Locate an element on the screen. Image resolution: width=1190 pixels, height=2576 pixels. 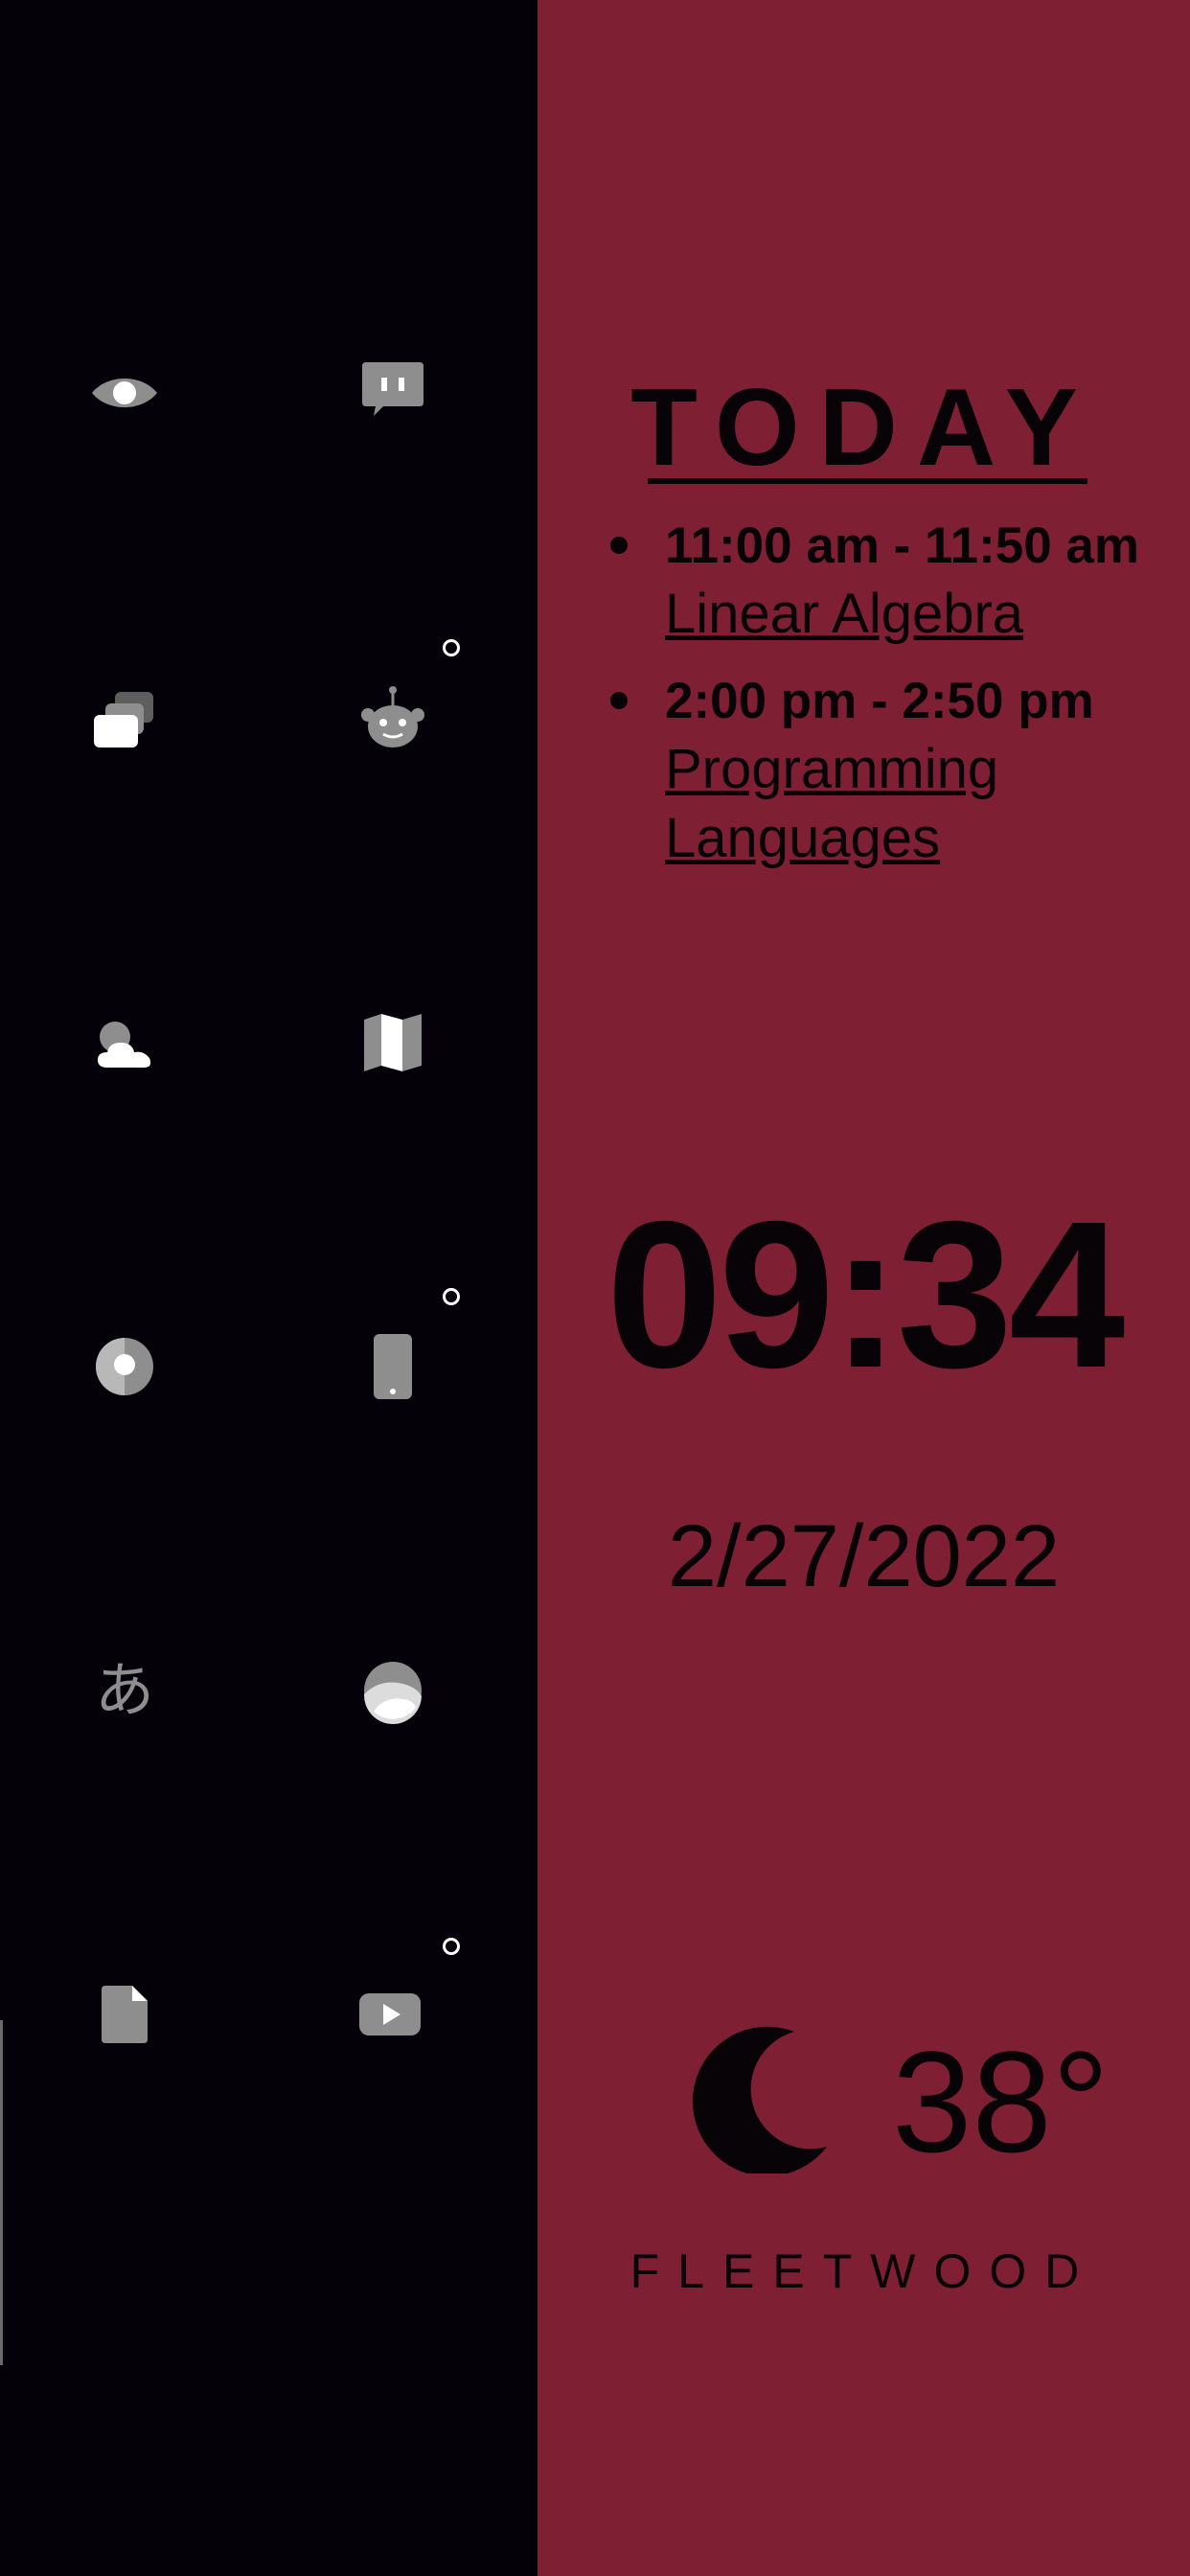
circle-app is located at coordinates (125, 1366).